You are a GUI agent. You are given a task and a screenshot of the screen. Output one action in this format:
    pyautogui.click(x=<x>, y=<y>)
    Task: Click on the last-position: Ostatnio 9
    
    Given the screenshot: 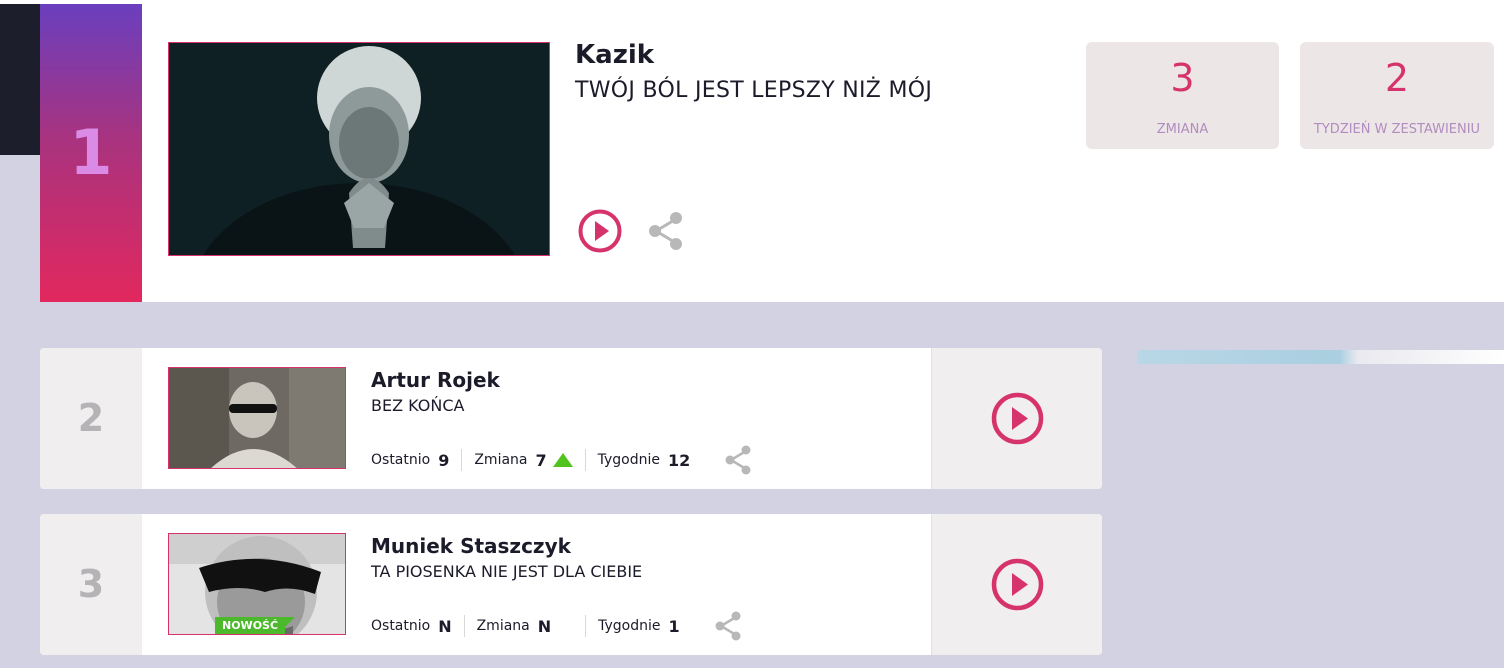 What is the action you would take?
    pyautogui.click(x=417, y=460)
    